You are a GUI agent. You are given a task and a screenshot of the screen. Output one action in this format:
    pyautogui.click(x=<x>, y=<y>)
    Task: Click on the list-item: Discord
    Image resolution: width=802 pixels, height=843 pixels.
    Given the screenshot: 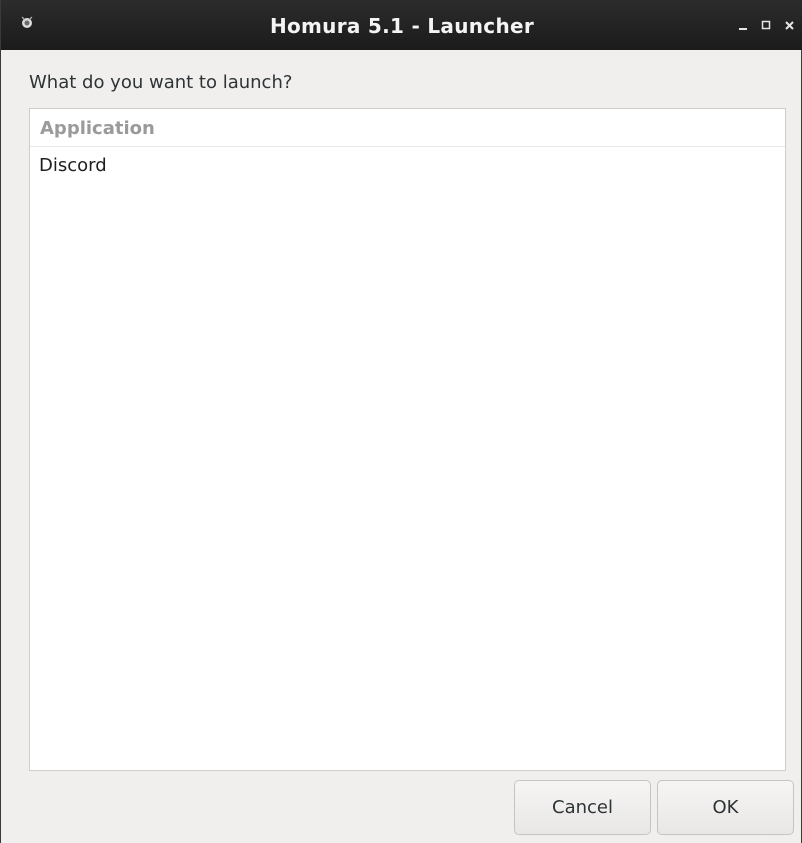 What is the action you would take?
    pyautogui.click(x=407, y=167)
    